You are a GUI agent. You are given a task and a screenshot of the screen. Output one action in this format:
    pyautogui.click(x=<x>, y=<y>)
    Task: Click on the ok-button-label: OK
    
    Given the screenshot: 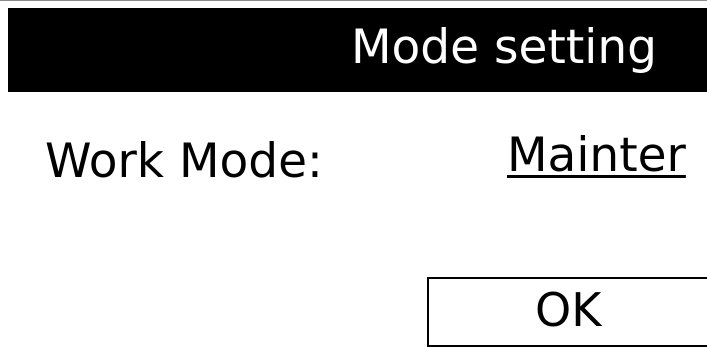 What is the action you would take?
    pyautogui.click(x=568, y=310)
    